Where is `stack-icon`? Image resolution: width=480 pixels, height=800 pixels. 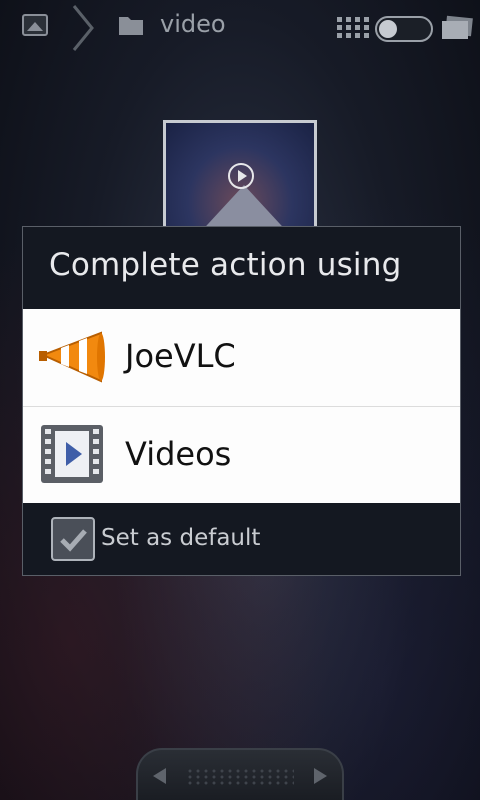 stack-icon is located at coordinates (457, 28).